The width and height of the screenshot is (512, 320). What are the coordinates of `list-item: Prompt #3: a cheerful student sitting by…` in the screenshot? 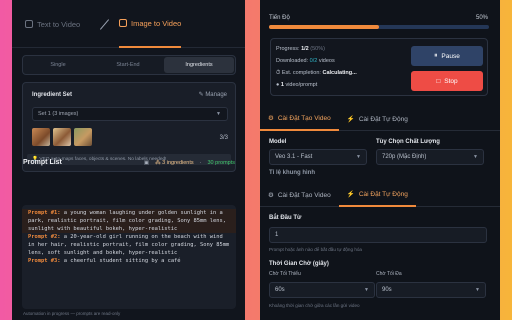 It's located at (129, 261).